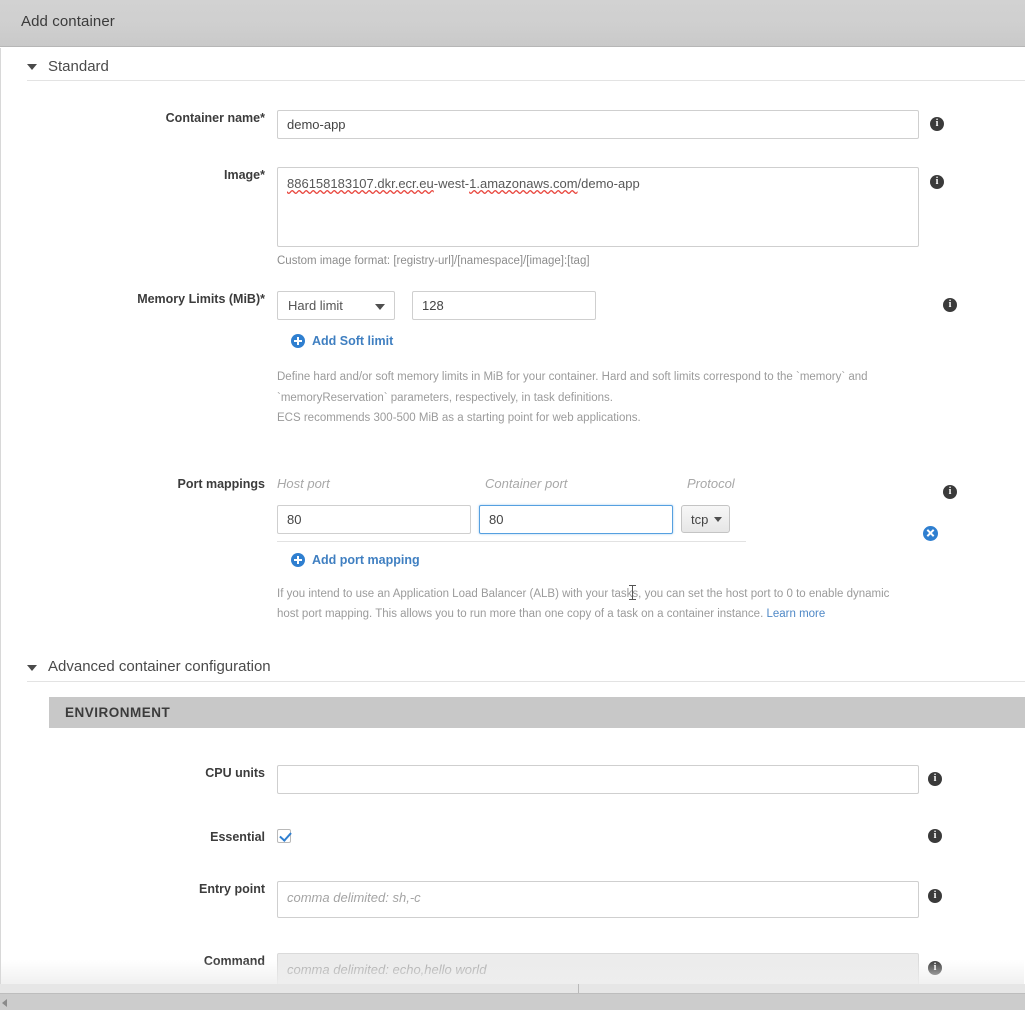 The image size is (1025, 1010). Describe the element at coordinates (950, 491) in the screenshot. I see `info-icon-port-mappings: i` at that location.